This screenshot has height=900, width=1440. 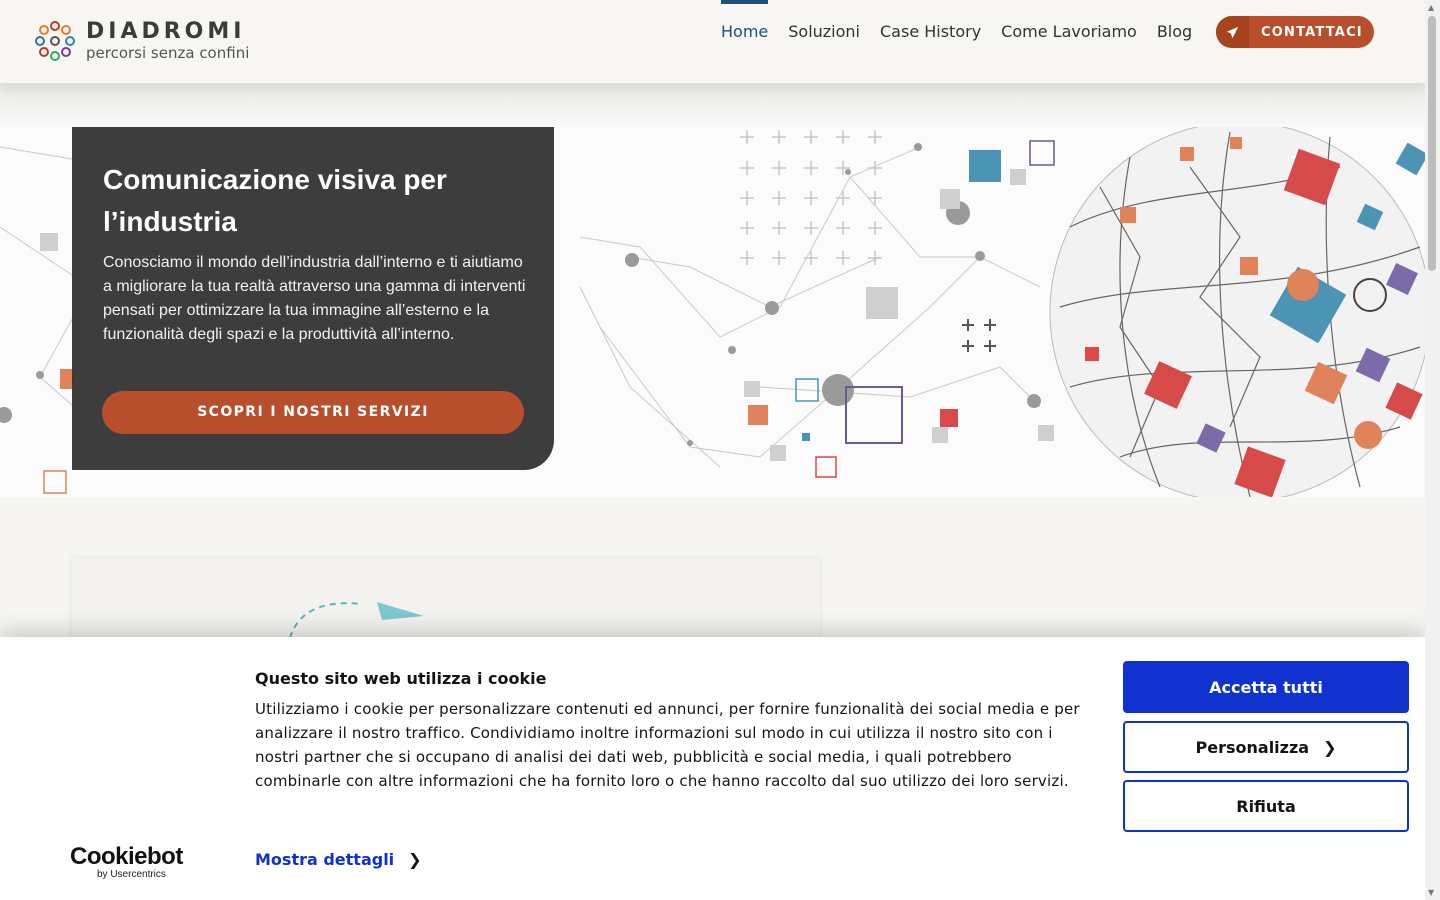 I want to click on globe-illustration, so click(x=1237, y=312).